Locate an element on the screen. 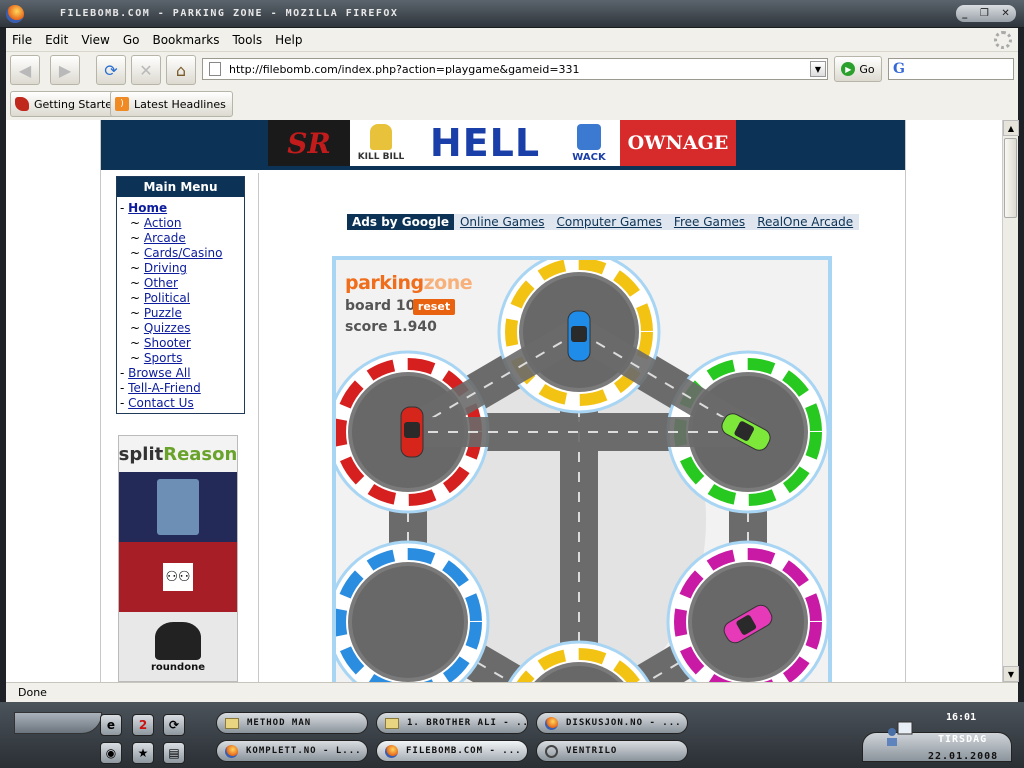 The width and height of the screenshot is (1024, 768). home-button: ⌂ is located at coordinates (181, 70).